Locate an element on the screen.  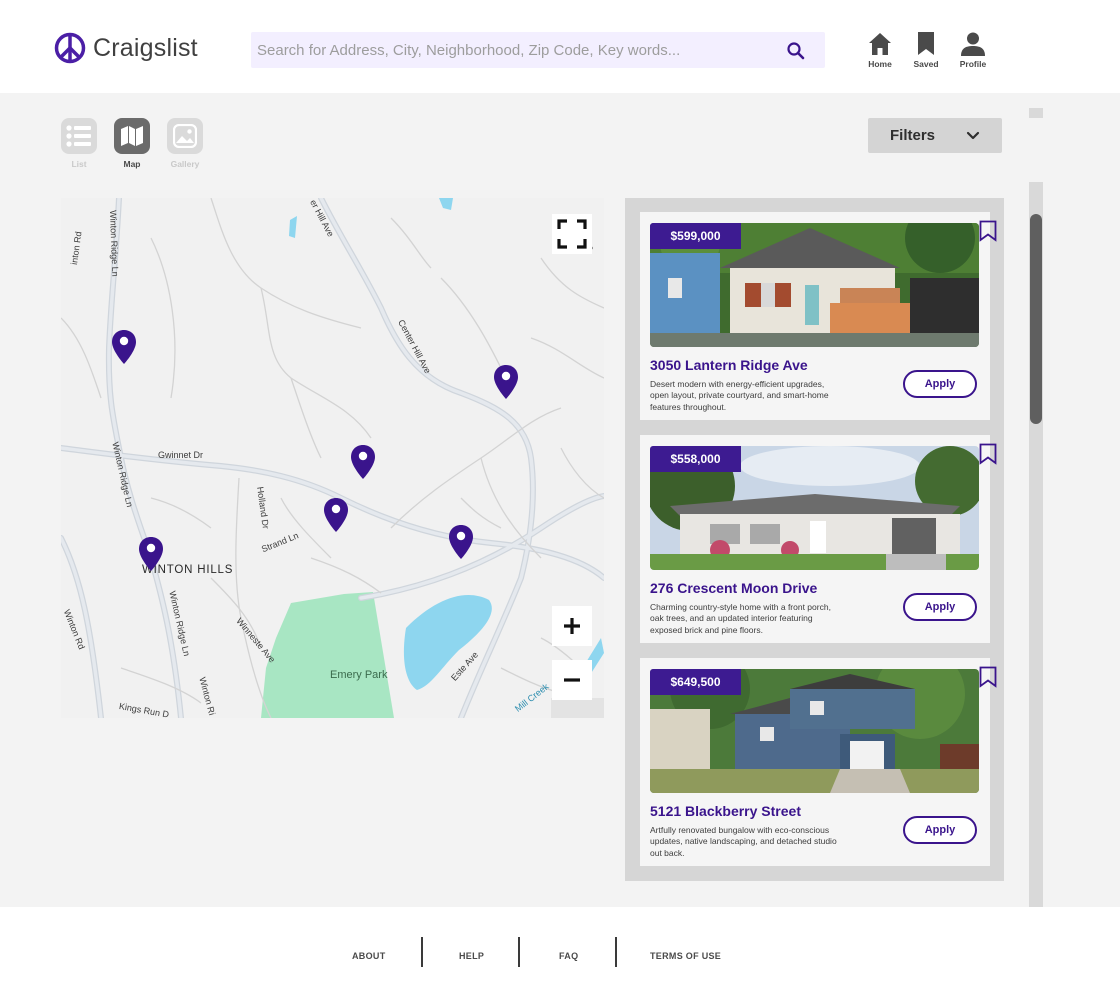
view-list-label: List is located at coordinates (79, 164).